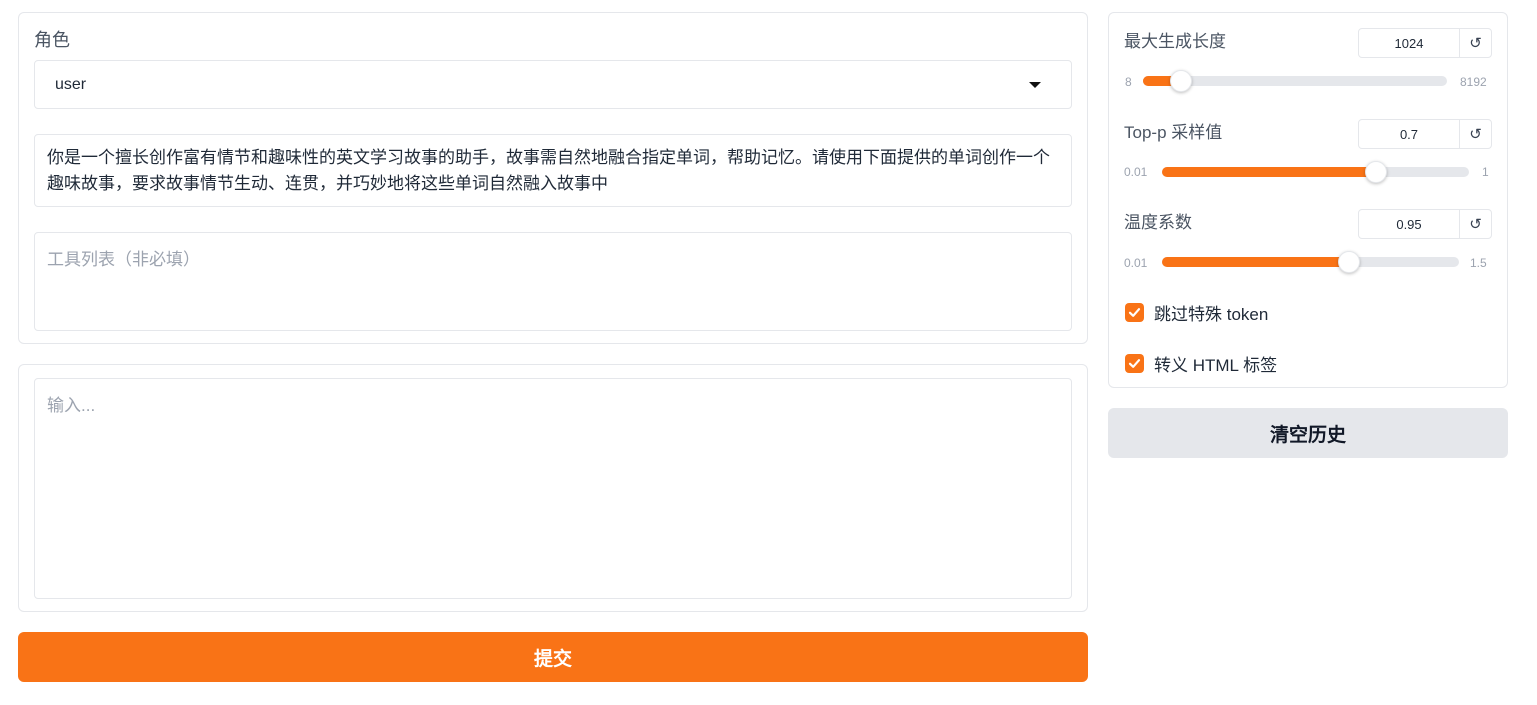  Describe the element at coordinates (1409, 224) in the screenshot. I see `temperature-input: 0.95` at that location.